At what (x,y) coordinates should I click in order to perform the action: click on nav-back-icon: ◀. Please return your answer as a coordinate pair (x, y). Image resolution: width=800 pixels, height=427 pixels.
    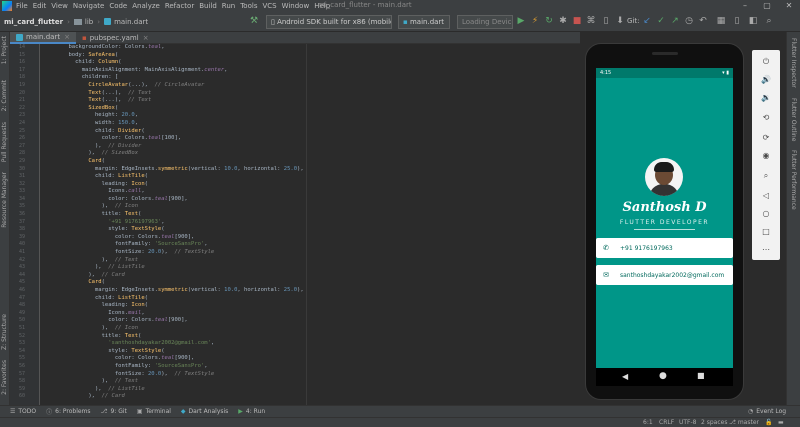
    Looking at the image, I should click on (625, 376).